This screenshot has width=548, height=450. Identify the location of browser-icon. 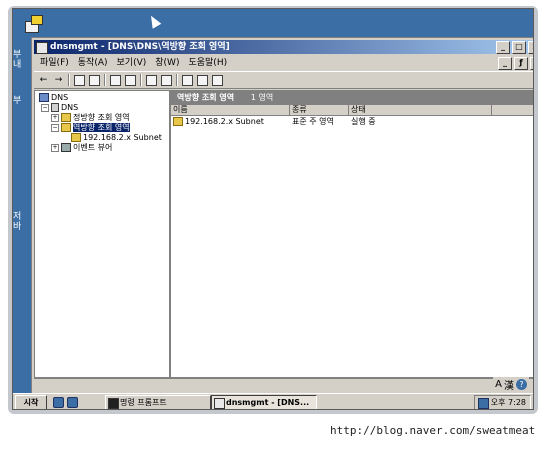
(72, 402).